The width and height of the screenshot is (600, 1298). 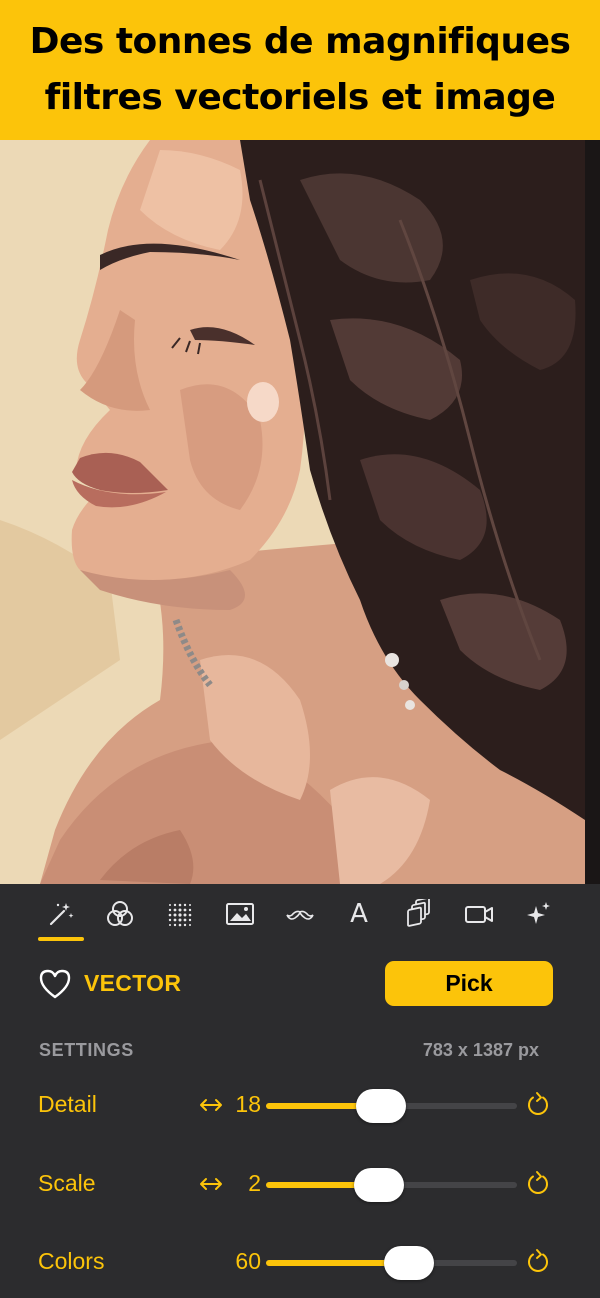 I want to click on video-camera-icon, so click(x=479, y=914).